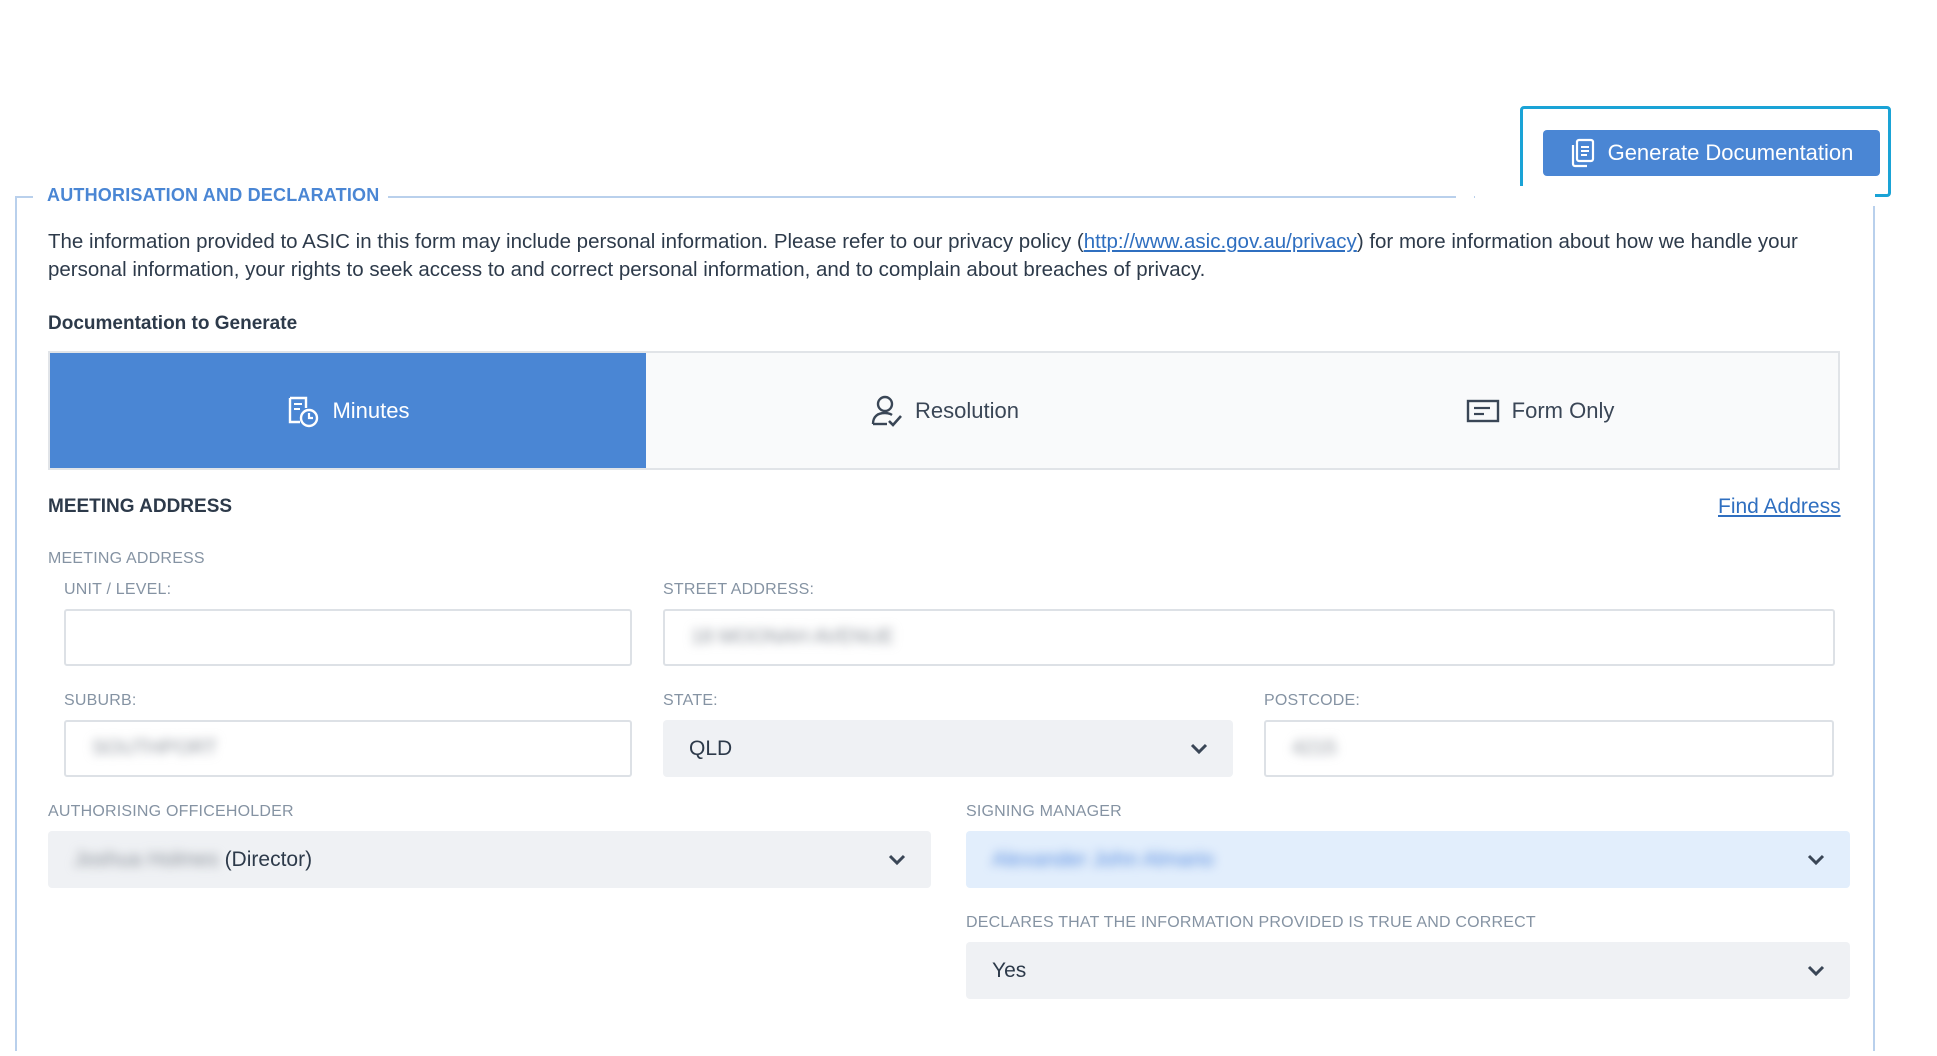 The height and width of the screenshot is (1056, 1937). I want to click on form-icon, so click(1482, 410).